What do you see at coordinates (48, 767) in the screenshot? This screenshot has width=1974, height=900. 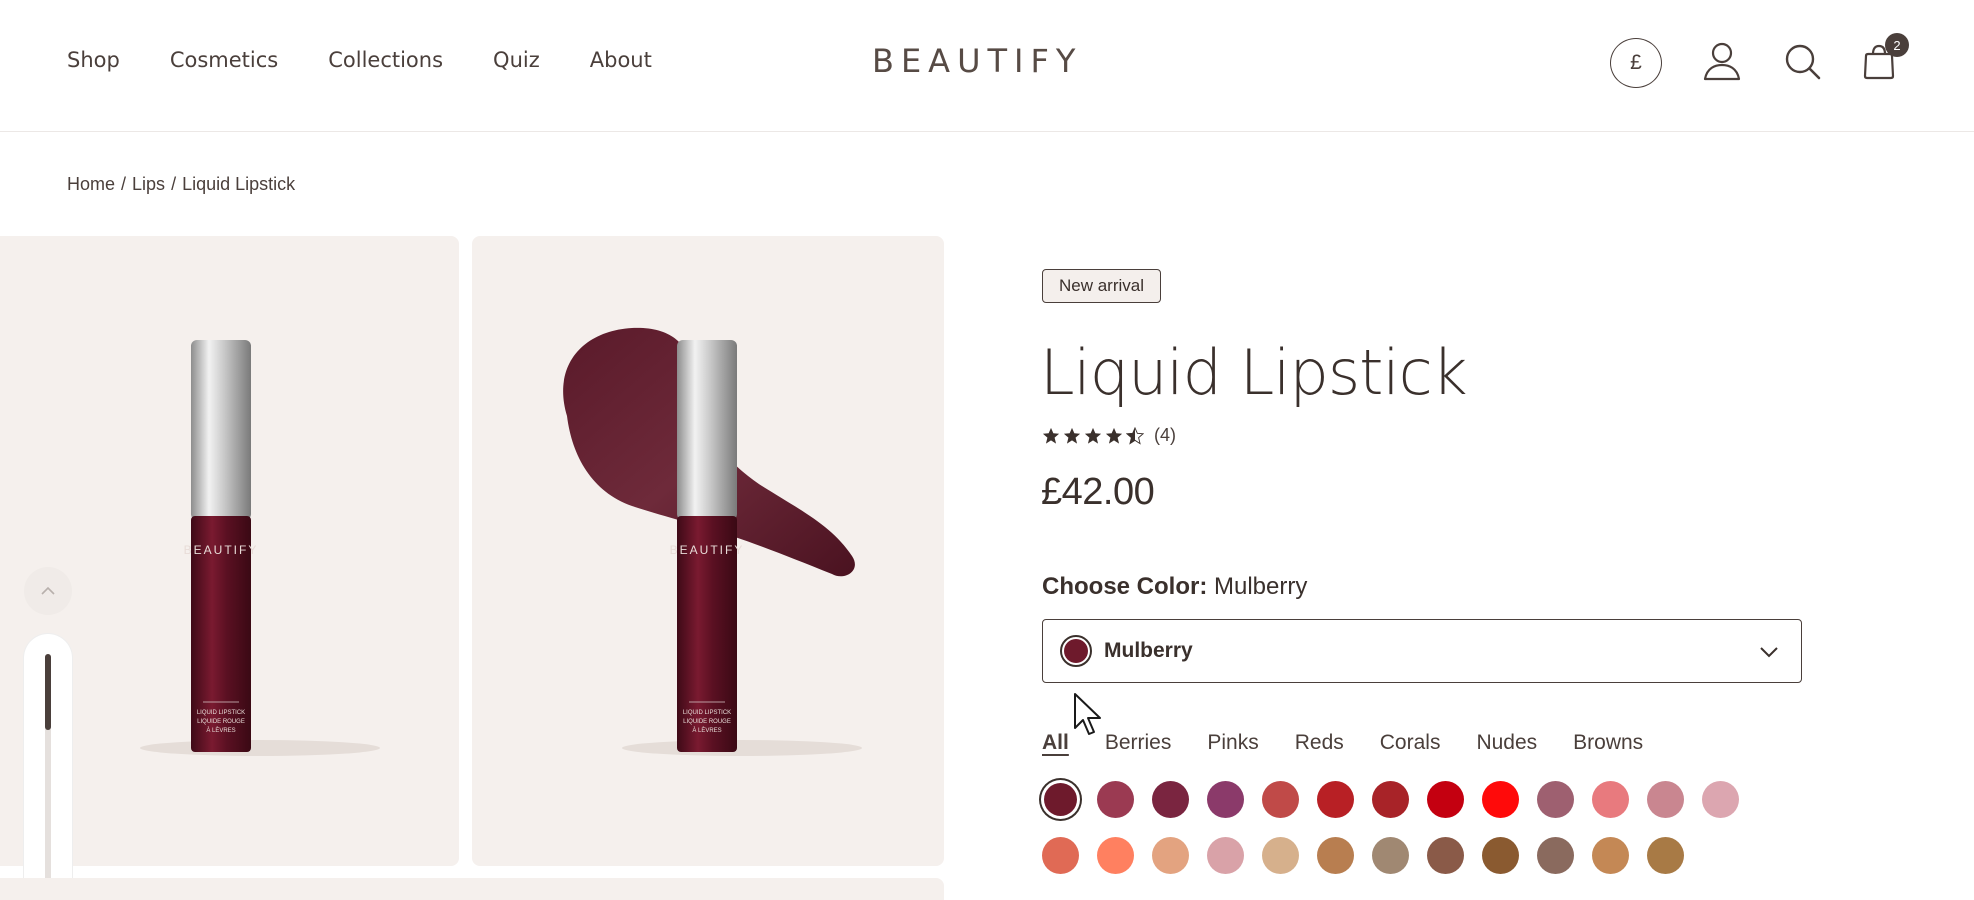 I see `gallery-scrollbar` at bounding box center [48, 767].